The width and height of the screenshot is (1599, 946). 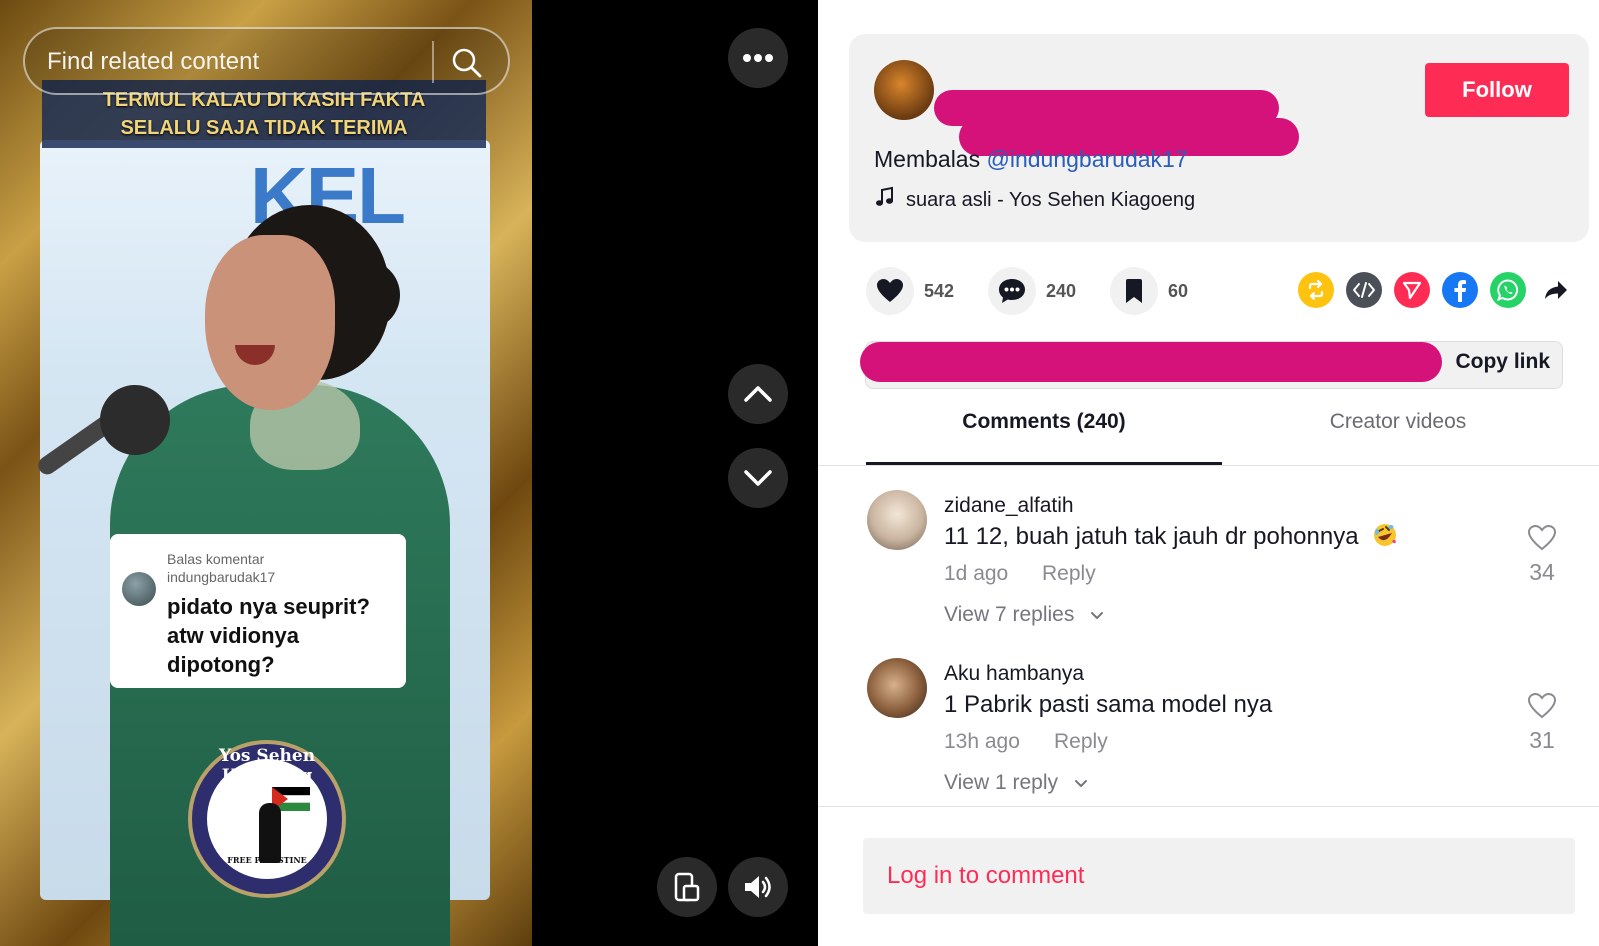 What do you see at coordinates (982, 741) in the screenshot?
I see `comment-time: 13h ago` at bounding box center [982, 741].